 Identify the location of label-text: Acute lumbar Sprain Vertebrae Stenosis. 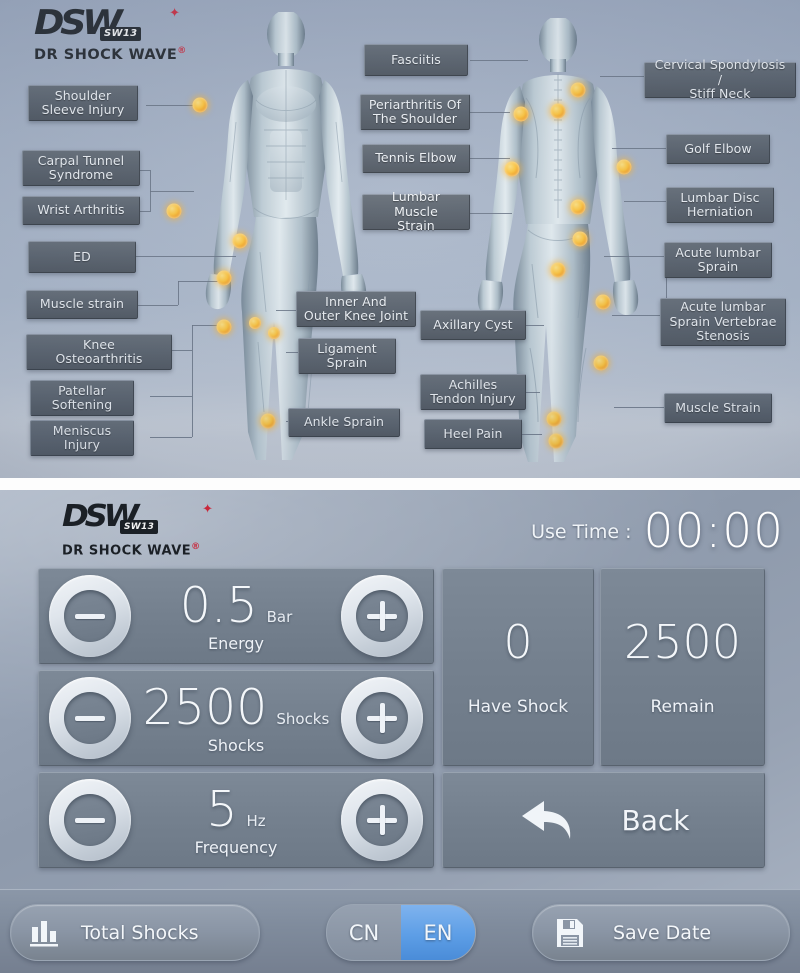
(723, 321).